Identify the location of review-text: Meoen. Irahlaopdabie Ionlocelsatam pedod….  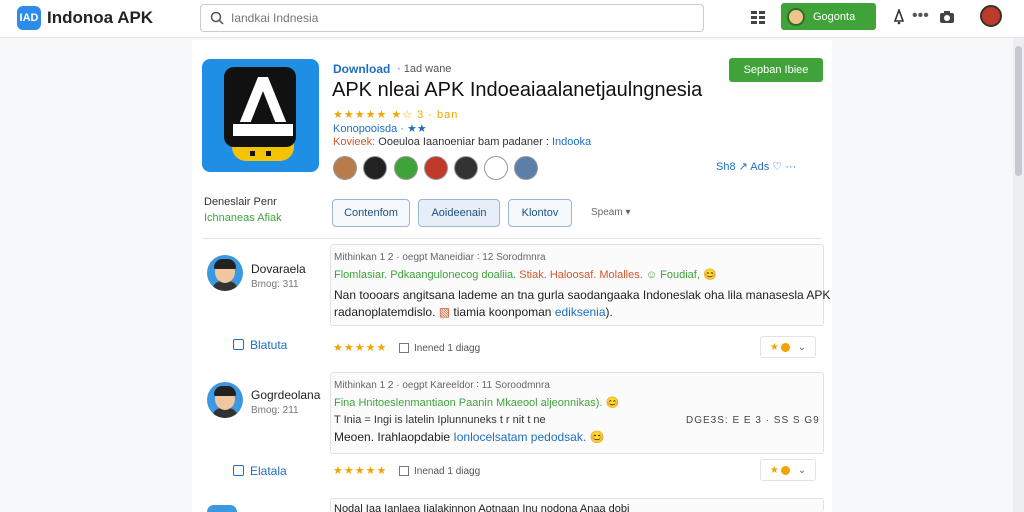
(469, 437).